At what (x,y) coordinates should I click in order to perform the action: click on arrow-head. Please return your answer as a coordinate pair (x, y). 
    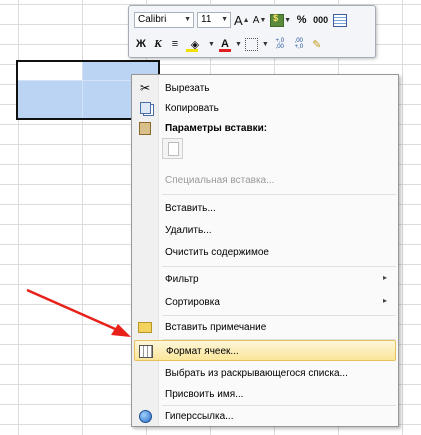
    Looking at the image, I should click on (121, 330).